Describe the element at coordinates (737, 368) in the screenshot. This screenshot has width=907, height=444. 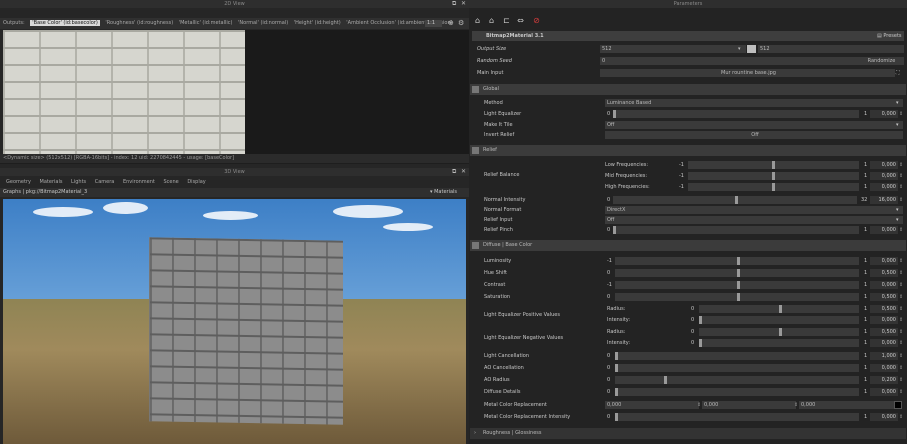
I see `ao-cancel-slider` at that location.